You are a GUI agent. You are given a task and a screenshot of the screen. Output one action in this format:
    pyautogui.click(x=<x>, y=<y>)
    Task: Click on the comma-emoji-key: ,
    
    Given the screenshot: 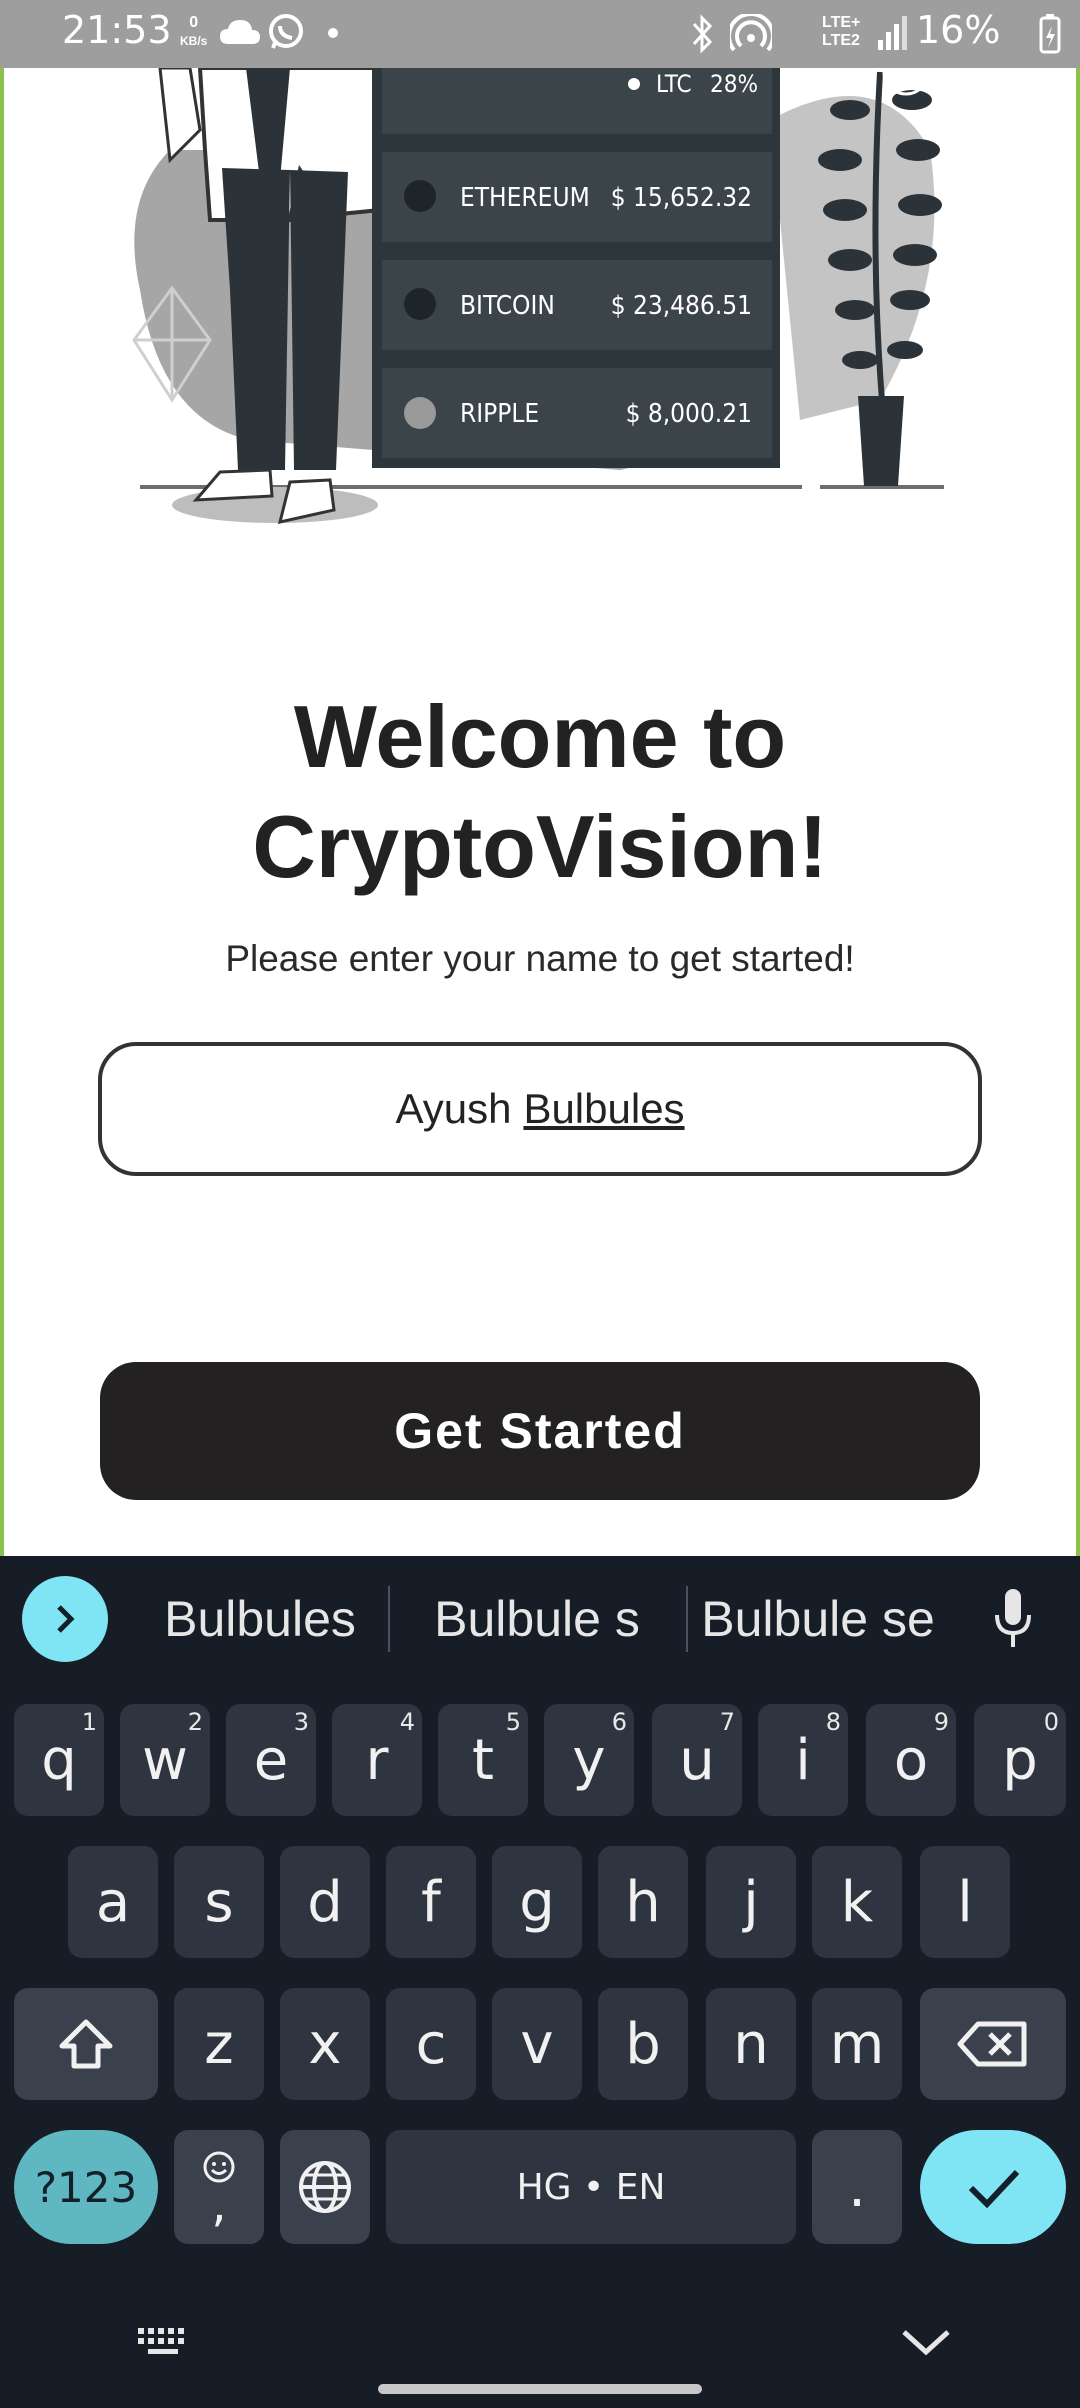 What is the action you would take?
    pyautogui.click(x=219, y=2187)
    